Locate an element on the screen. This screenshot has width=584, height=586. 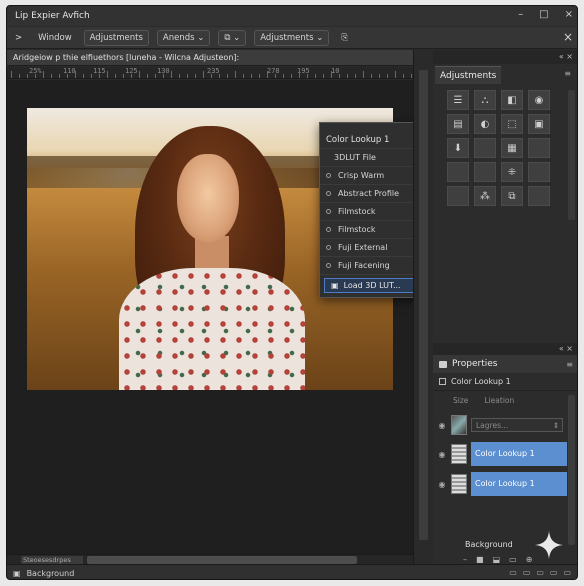
exposure-icon: ◉ is located at coordinates (539, 100).